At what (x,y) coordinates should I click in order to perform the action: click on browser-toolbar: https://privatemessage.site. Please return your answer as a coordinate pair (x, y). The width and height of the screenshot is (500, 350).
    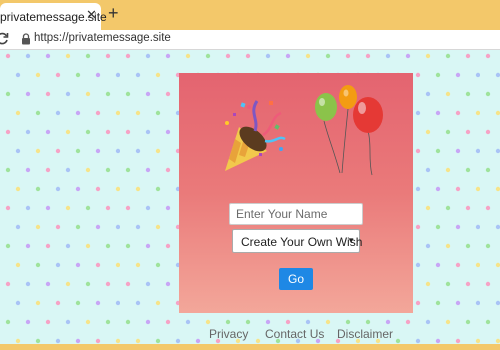
    Looking at the image, I should click on (250, 40).